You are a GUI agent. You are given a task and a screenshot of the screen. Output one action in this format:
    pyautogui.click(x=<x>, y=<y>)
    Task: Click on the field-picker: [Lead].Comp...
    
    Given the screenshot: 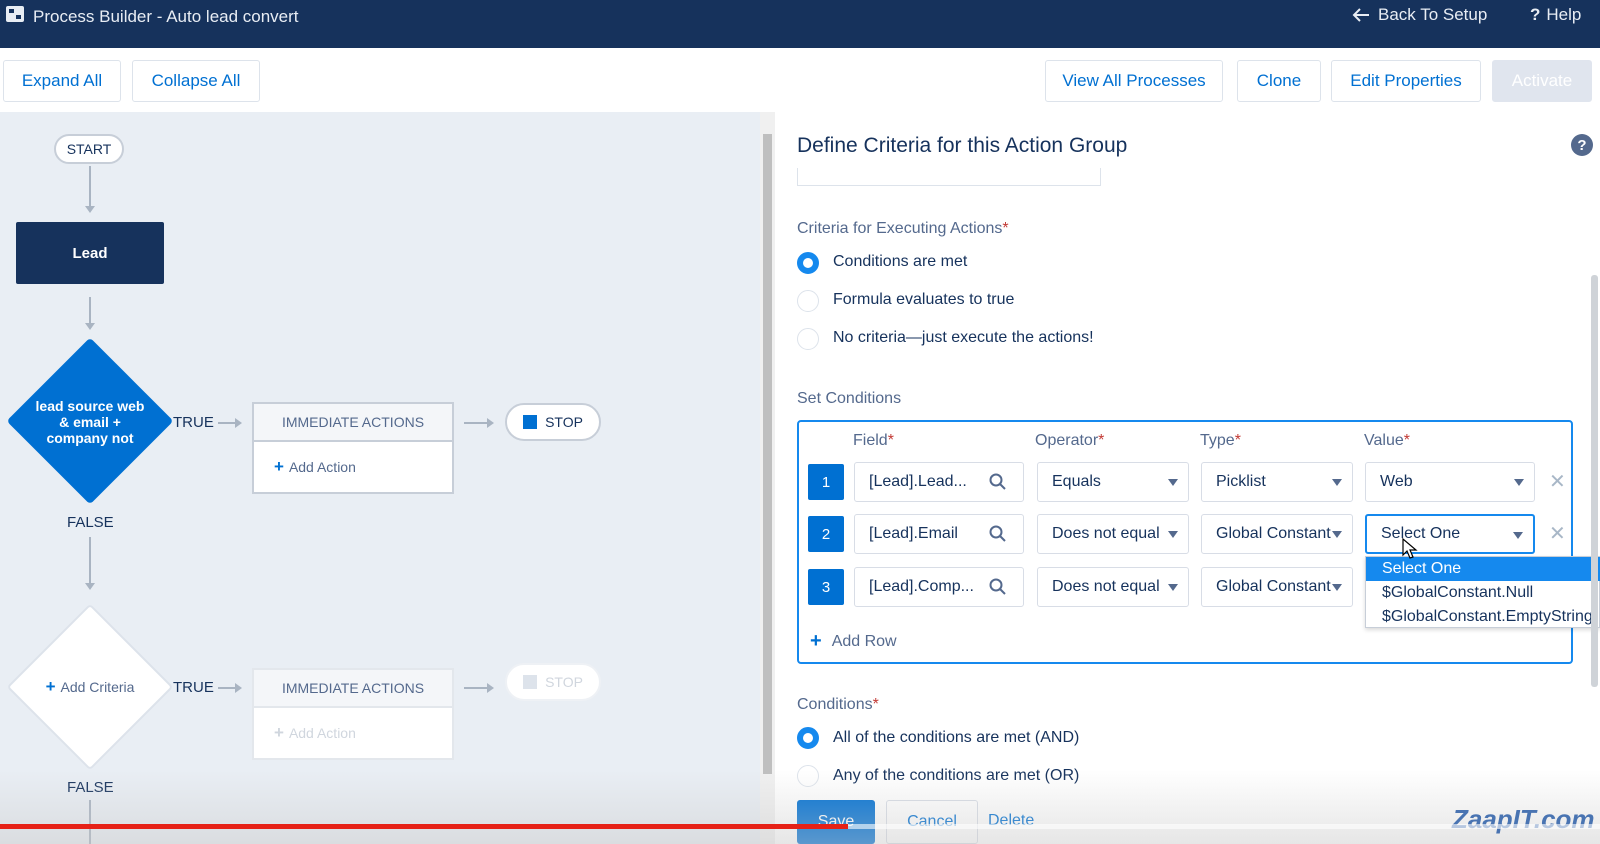 What is the action you would take?
    pyautogui.click(x=939, y=587)
    